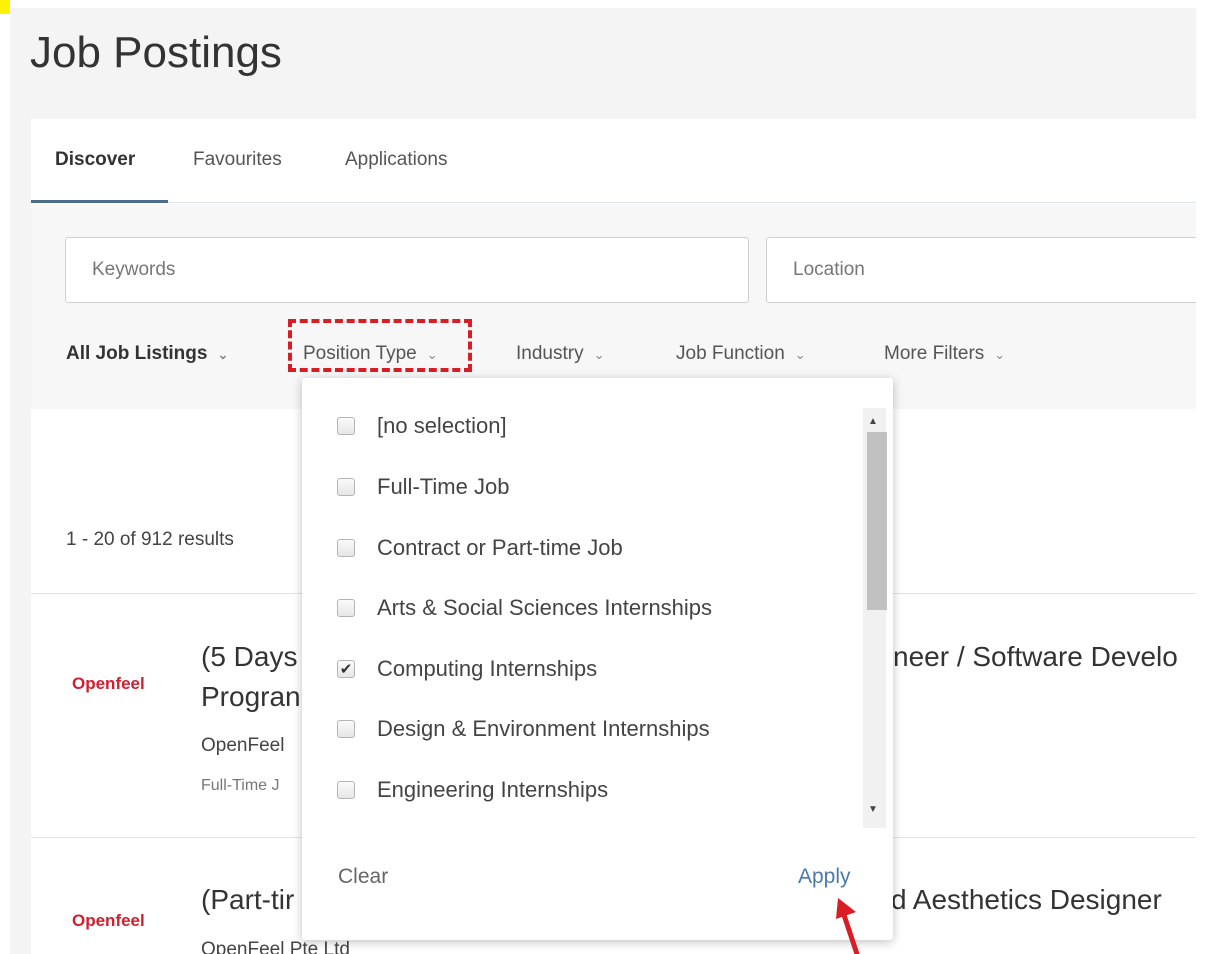  I want to click on arrow-shaft, so click(850, 933).